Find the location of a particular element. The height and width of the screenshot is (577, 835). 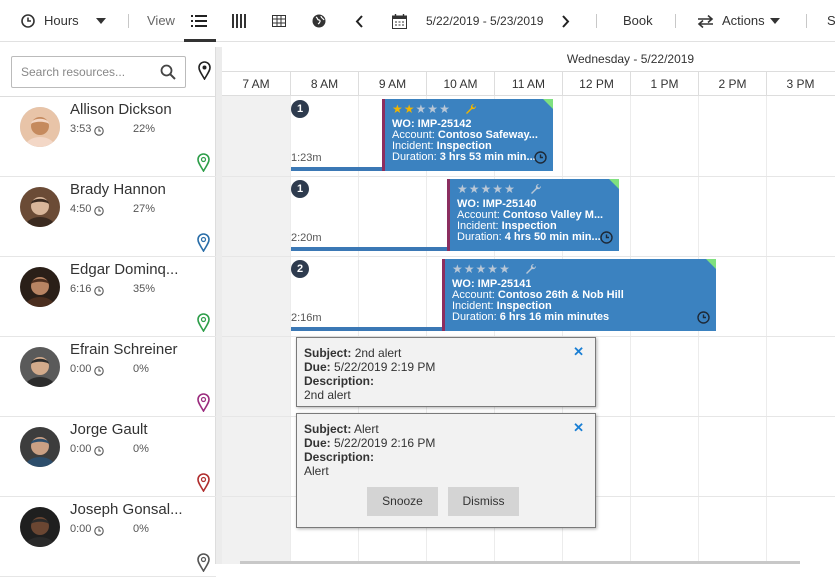

resource-row: Brady Hannon 4:50 27% is located at coordinates (108, 217).